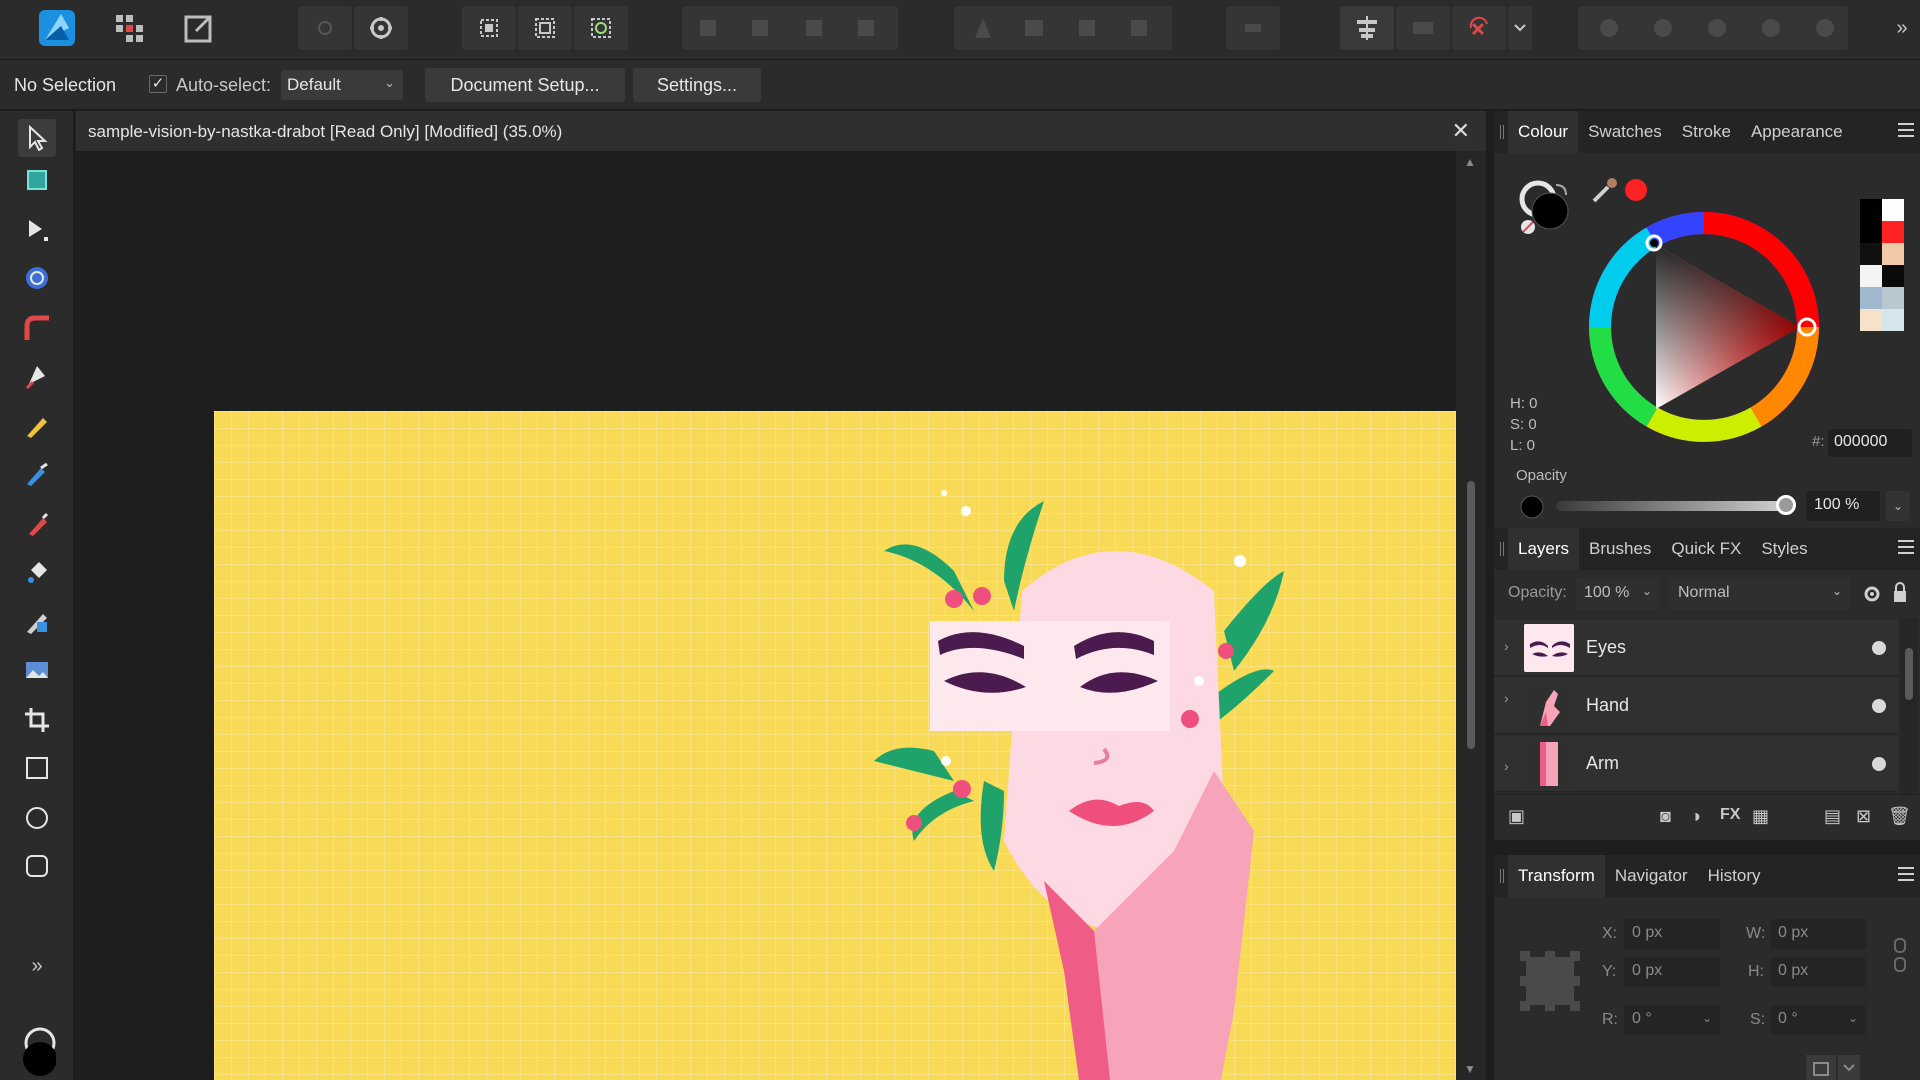 The image size is (1920, 1080). Describe the element at coordinates (1902, 28) in the screenshot. I see `more-icon: »` at that location.